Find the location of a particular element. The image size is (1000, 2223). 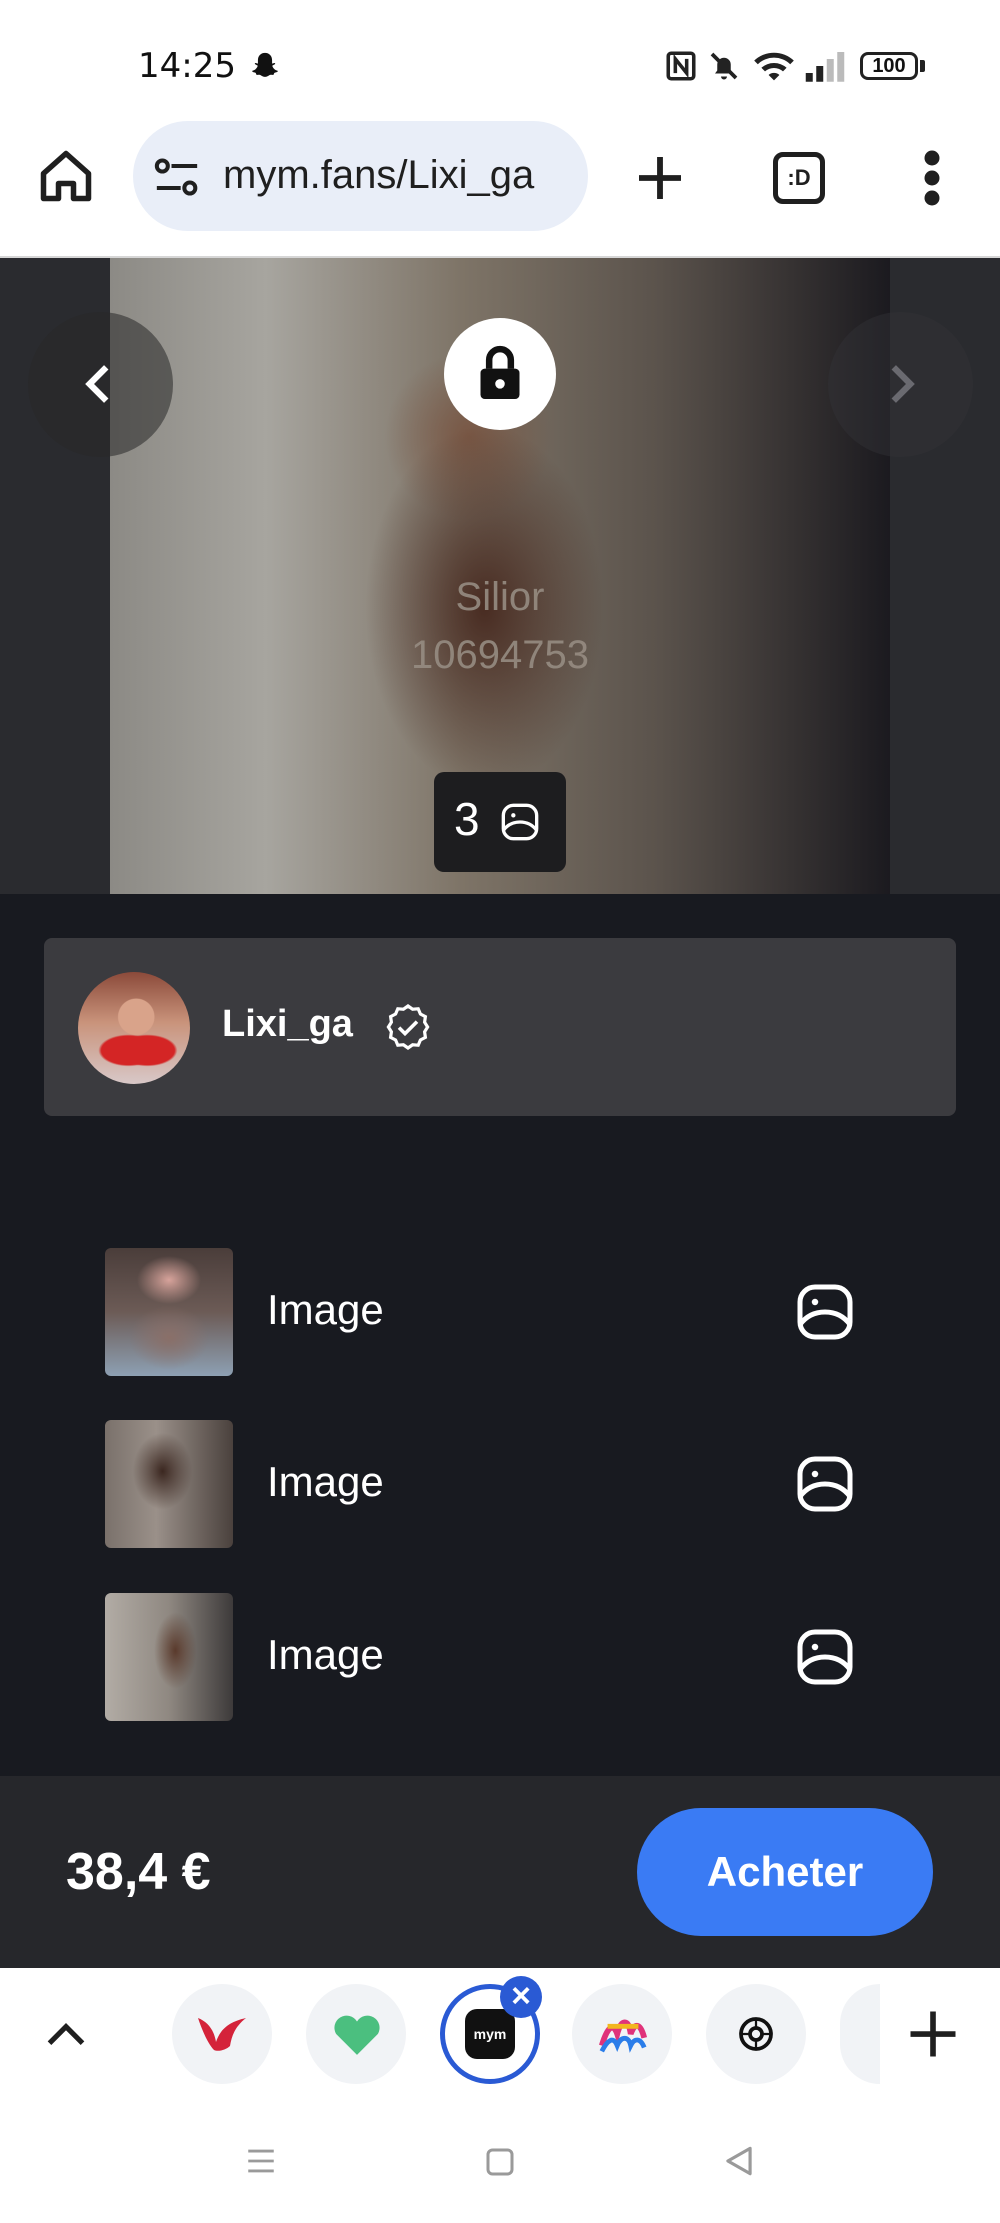

chevron-left-icon is located at coordinates (97, 384).